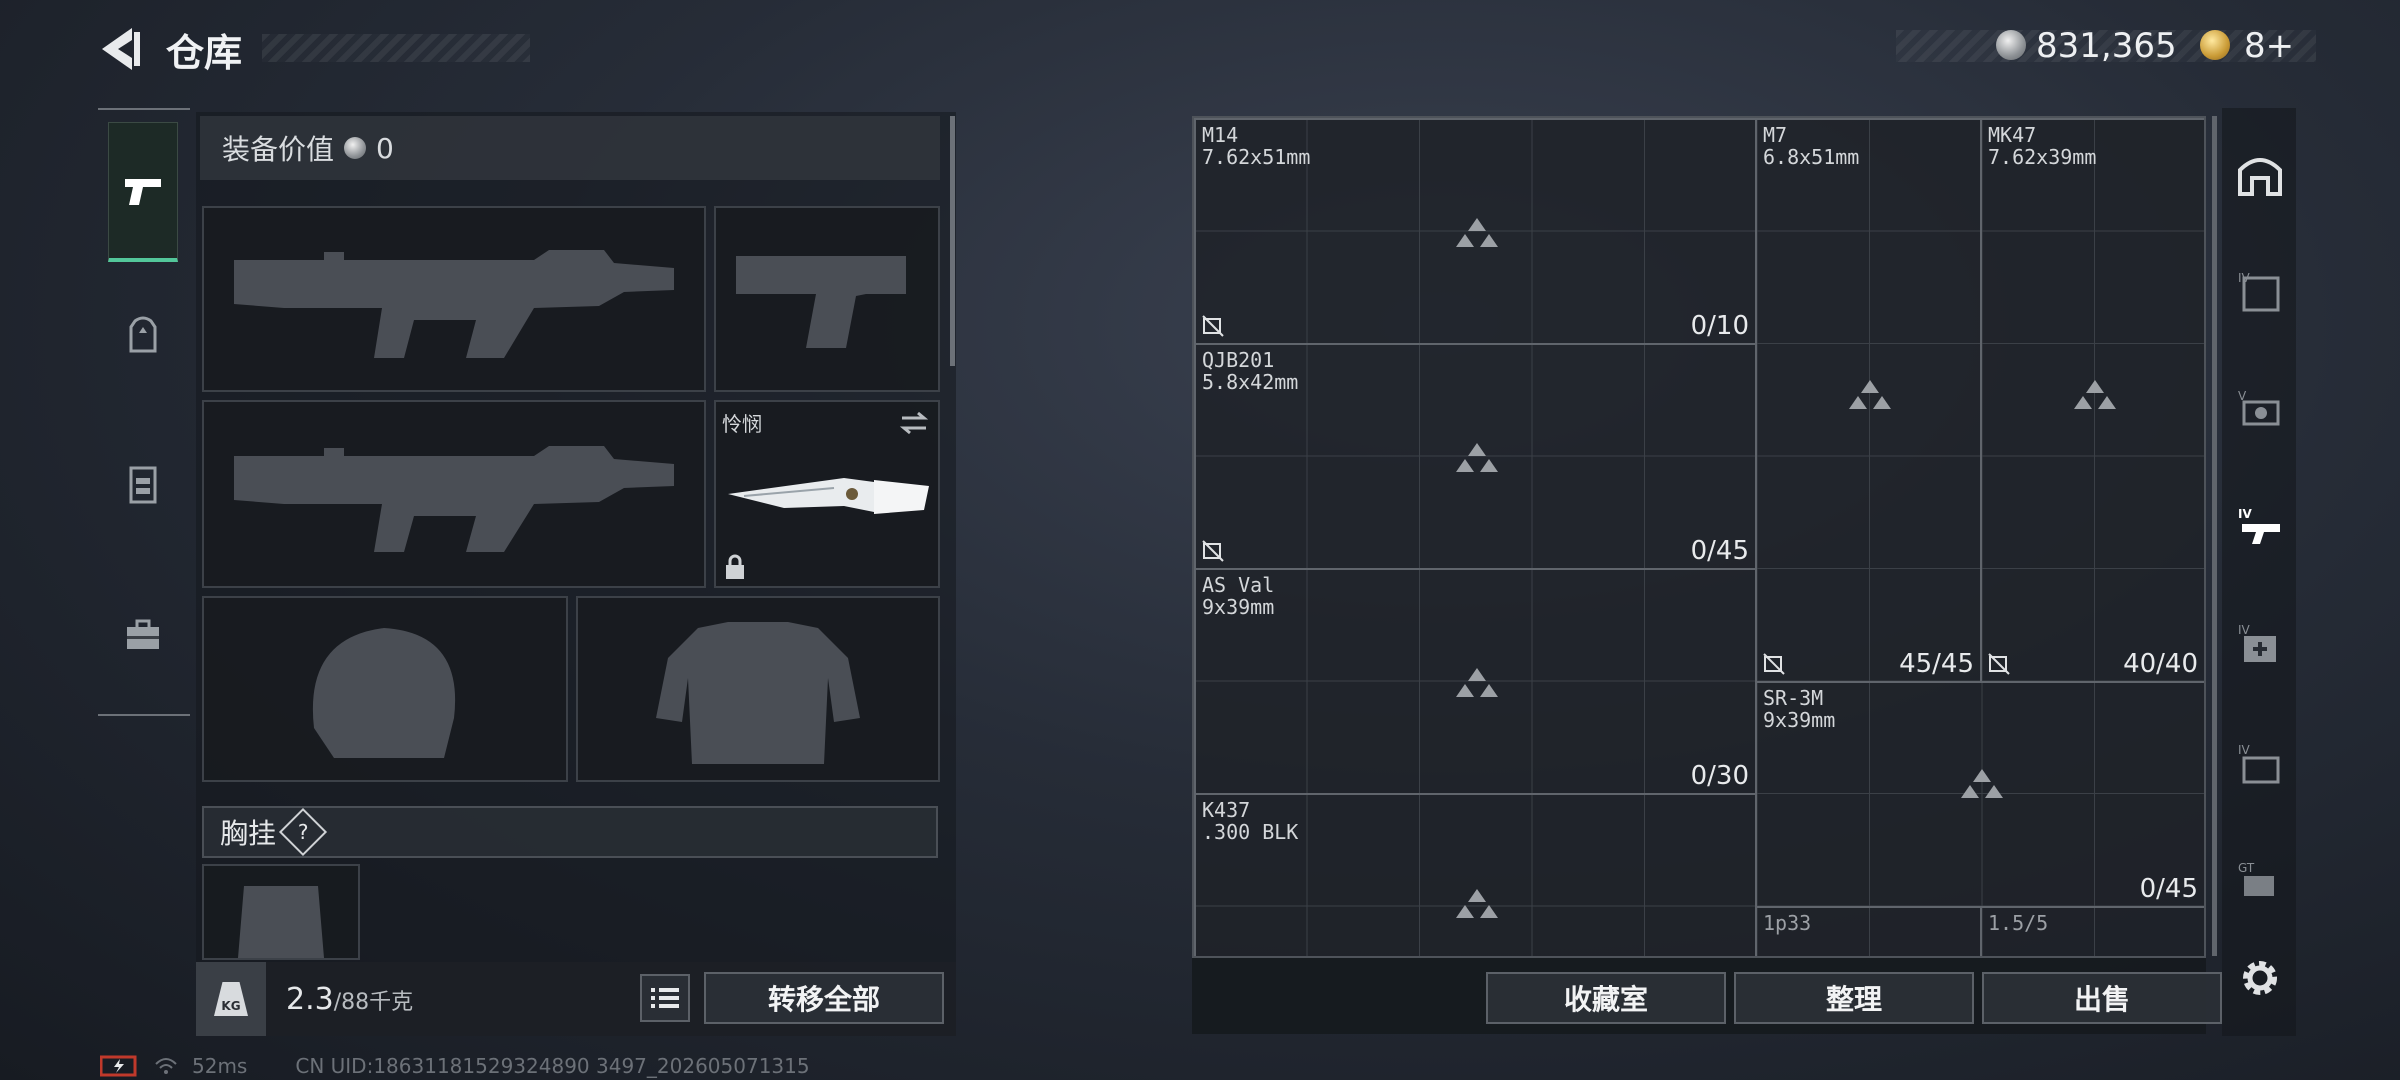  I want to click on medkit-grade-icon: IV, so click(2257, 642).